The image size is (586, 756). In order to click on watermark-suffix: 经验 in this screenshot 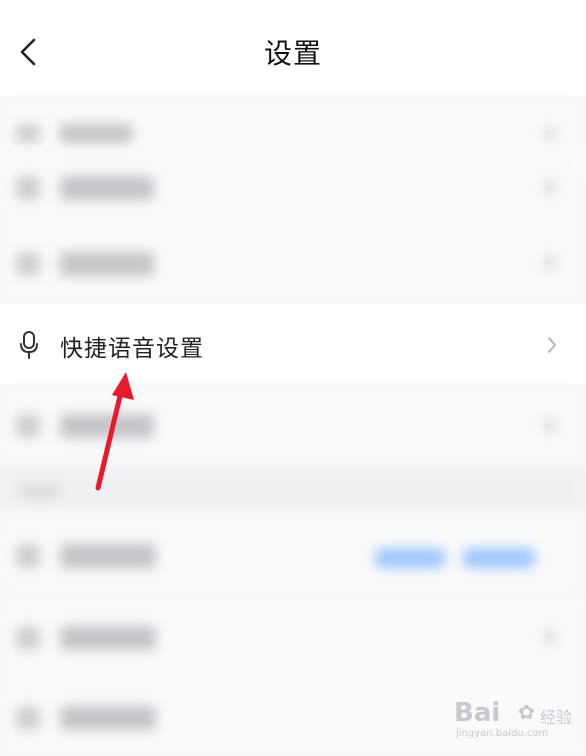, I will do `click(556, 717)`.